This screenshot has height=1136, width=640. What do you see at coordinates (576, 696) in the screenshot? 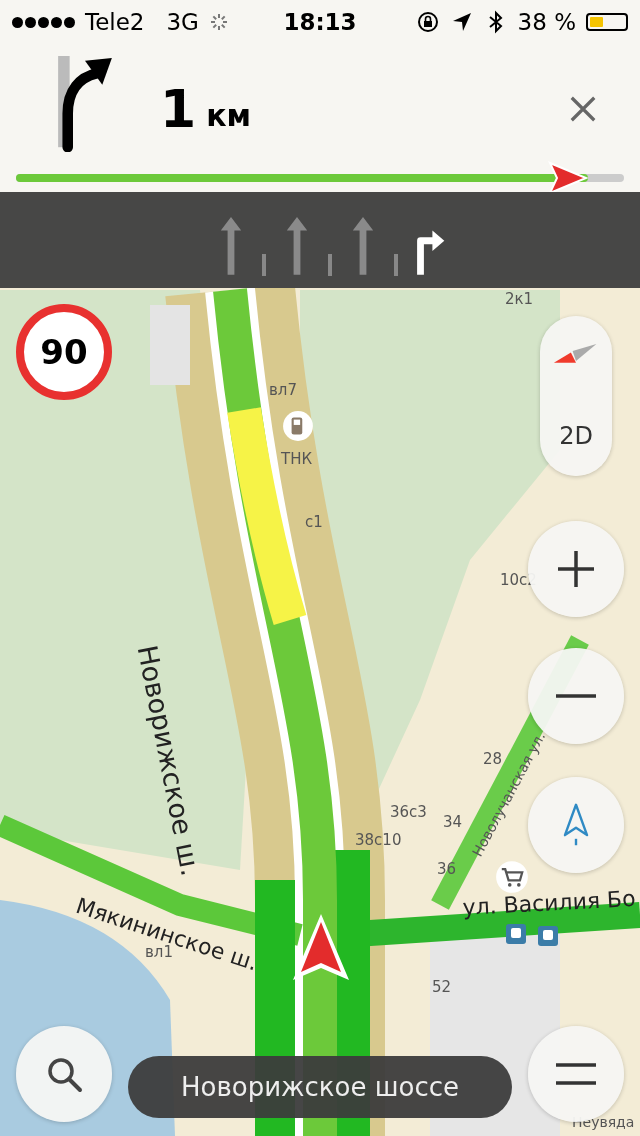
I see `minus-icon` at bounding box center [576, 696].